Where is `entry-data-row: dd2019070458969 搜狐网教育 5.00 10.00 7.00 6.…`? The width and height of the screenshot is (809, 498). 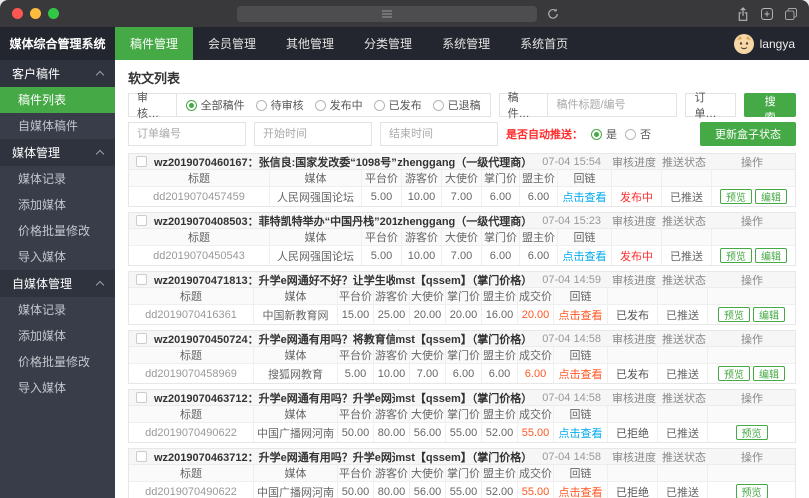 entry-data-row: dd2019070458969 搜狐网教育 5.00 10.00 7.00 6.… is located at coordinates (462, 373).